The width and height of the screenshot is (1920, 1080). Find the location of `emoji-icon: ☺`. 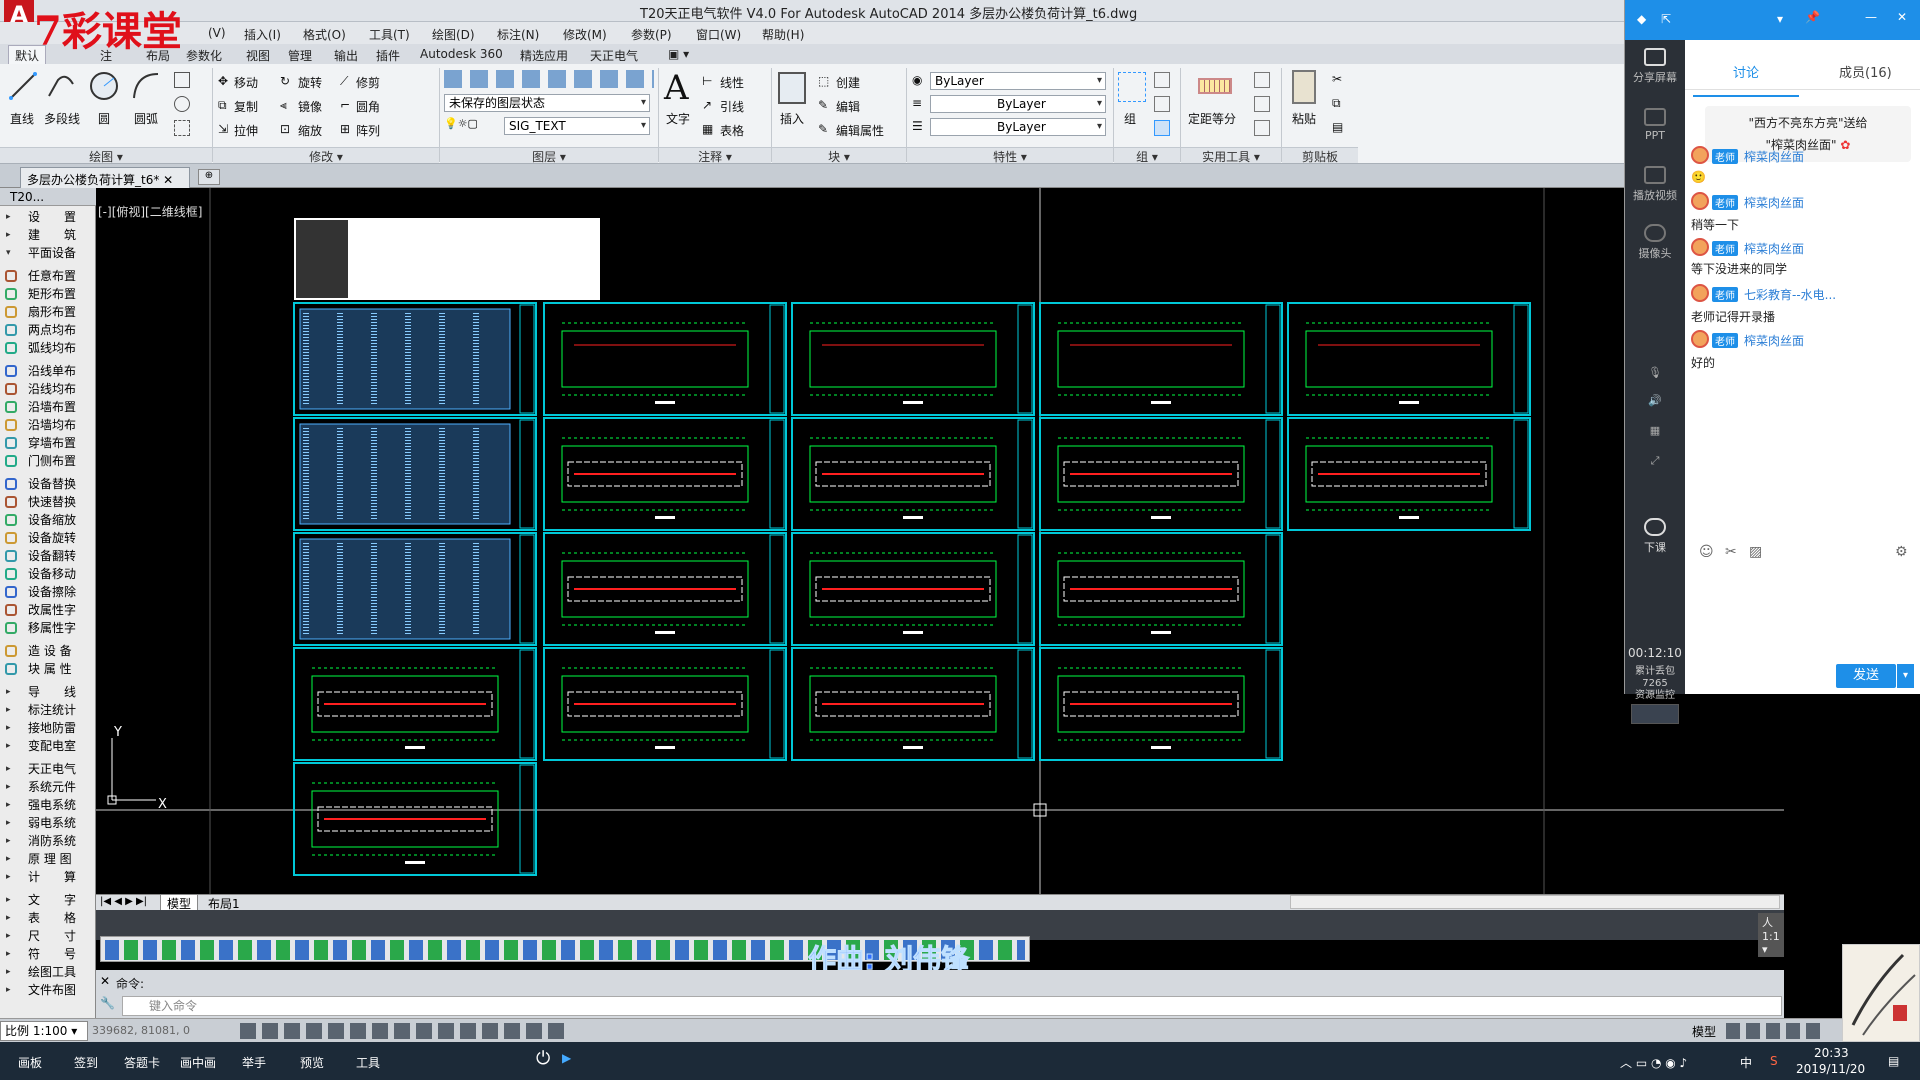

emoji-icon: ☺ is located at coordinates (1706, 552).